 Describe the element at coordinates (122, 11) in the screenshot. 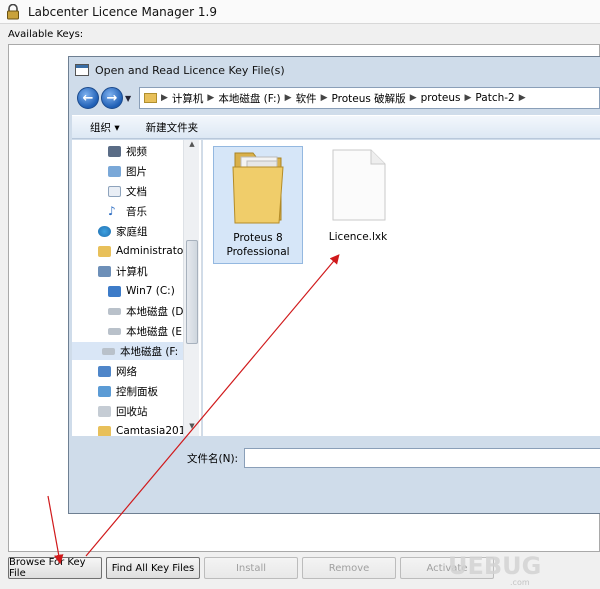

I see `window-title: Labcenter Licence Manager 1.9` at that location.